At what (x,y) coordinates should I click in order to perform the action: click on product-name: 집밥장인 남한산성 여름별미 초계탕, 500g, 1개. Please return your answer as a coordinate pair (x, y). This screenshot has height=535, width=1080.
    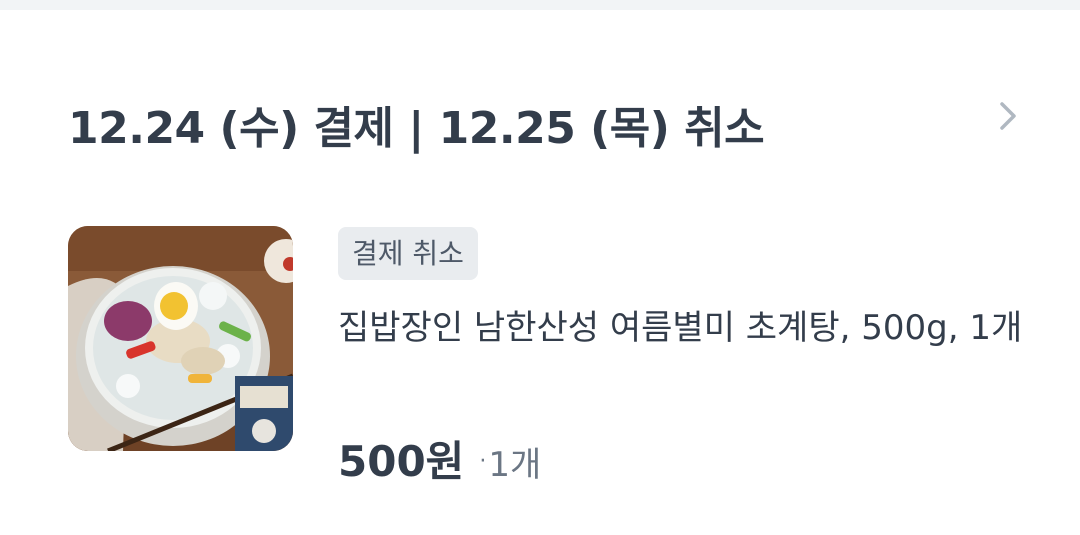
    Looking at the image, I should click on (688, 328).